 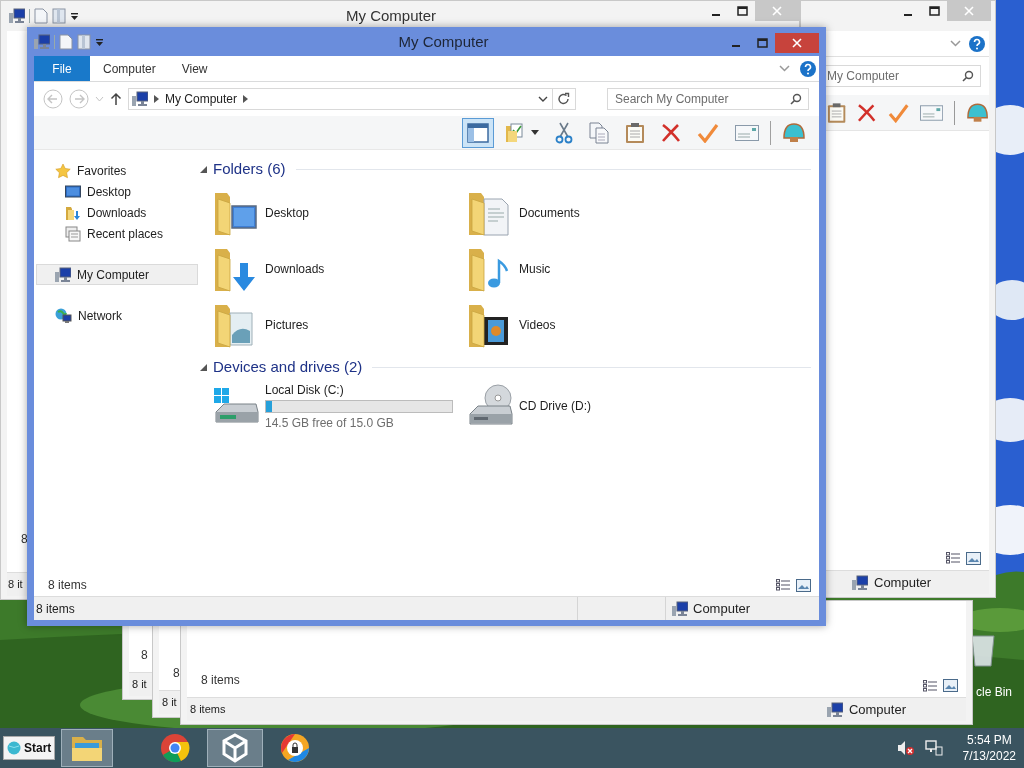 What do you see at coordinates (117, 233) in the screenshot?
I see `sidebar-item: Recent places` at bounding box center [117, 233].